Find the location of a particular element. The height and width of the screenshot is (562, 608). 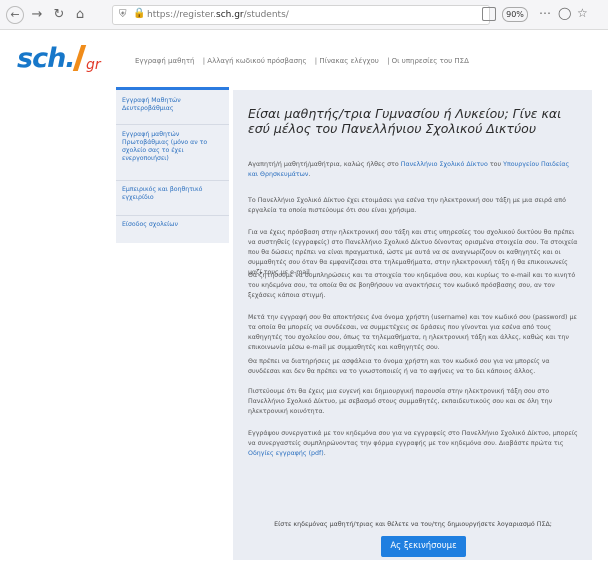

topnav-item-dashboard: | Πίνακας ελέγχου is located at coordinates (347, 61).